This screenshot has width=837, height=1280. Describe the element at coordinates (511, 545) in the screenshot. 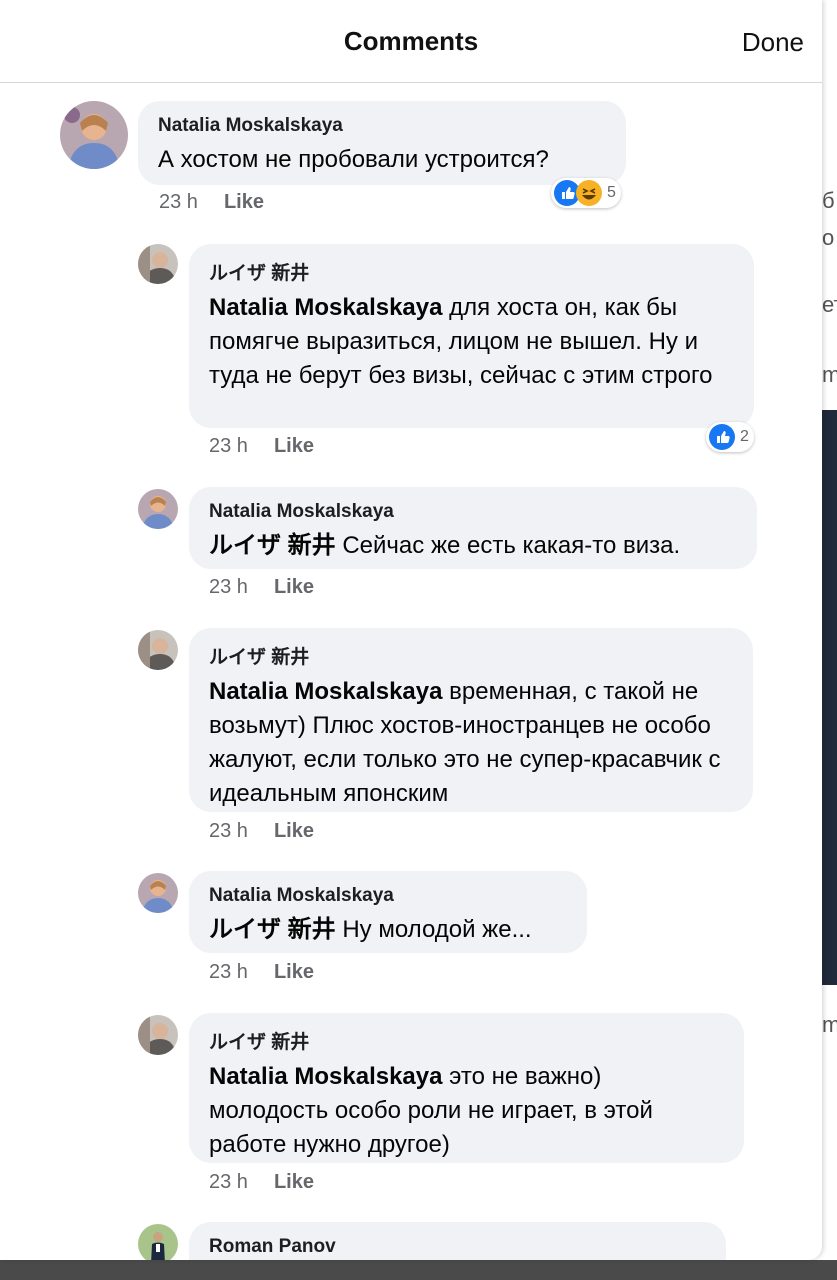

I see `comment-body: Сейчас же есть какая-то виза.` at that location.